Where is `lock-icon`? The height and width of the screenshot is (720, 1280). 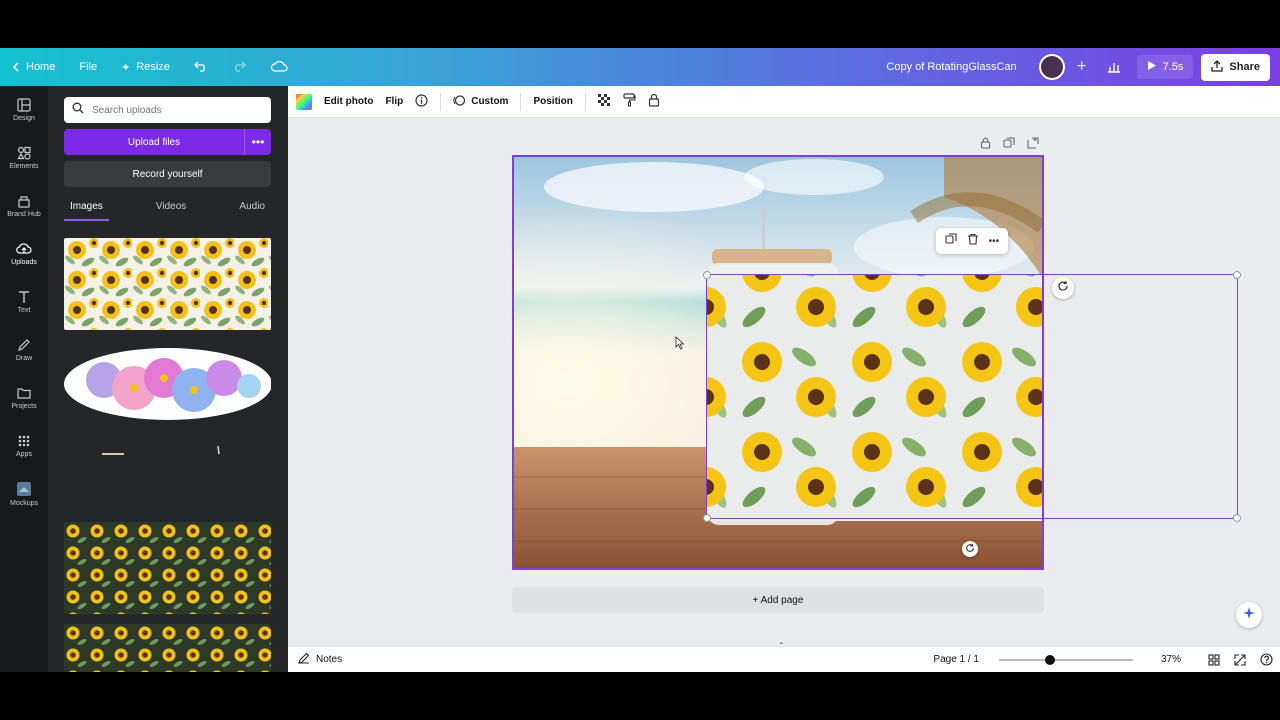 lock-icon is located at coordinates (654, 101).